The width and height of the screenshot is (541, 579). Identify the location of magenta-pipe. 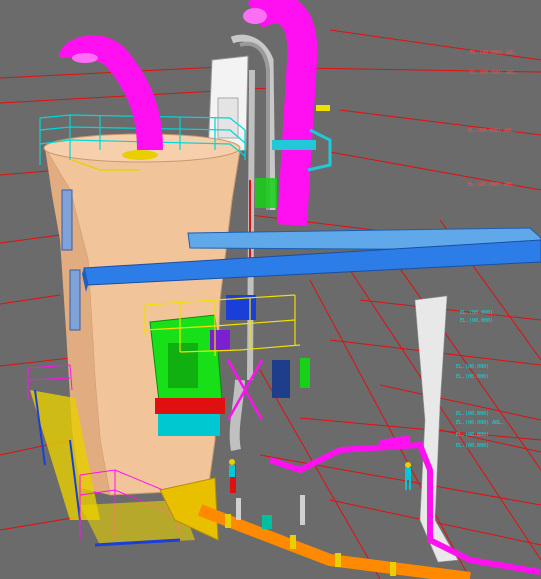
(385, 505).